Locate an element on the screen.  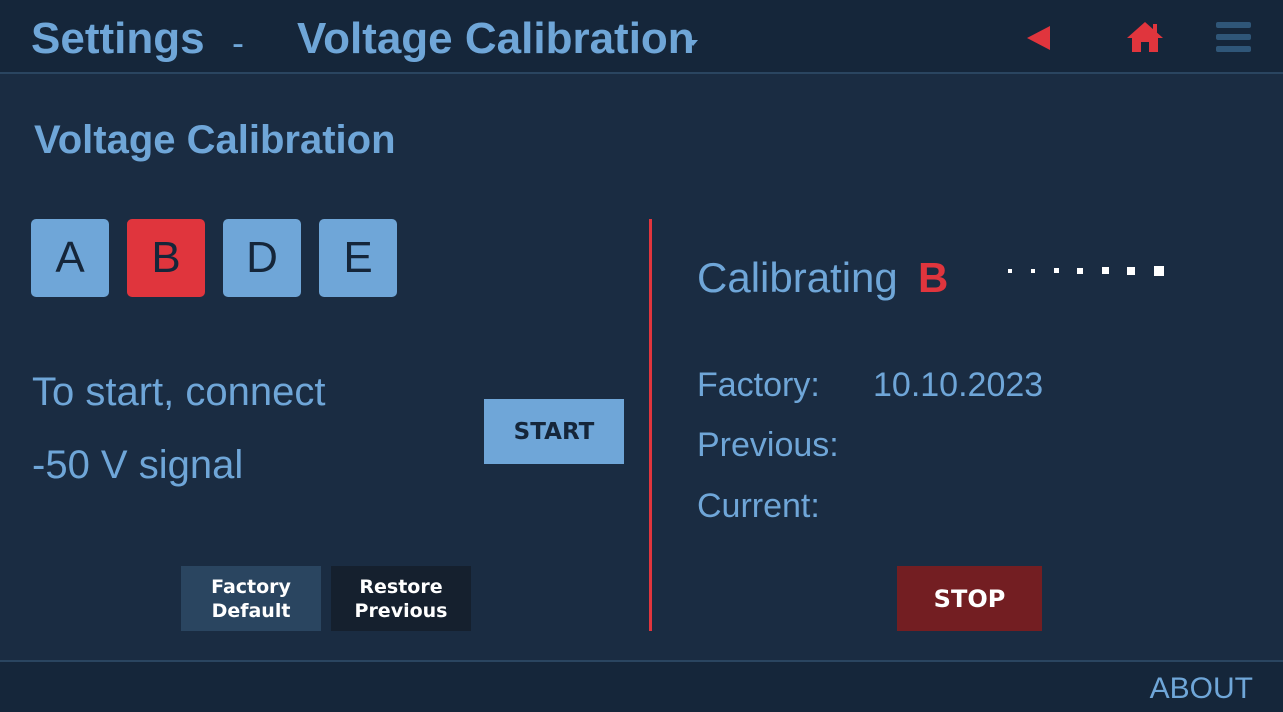
calibrating-label: Calibrating is located at coordinates (797, 277).